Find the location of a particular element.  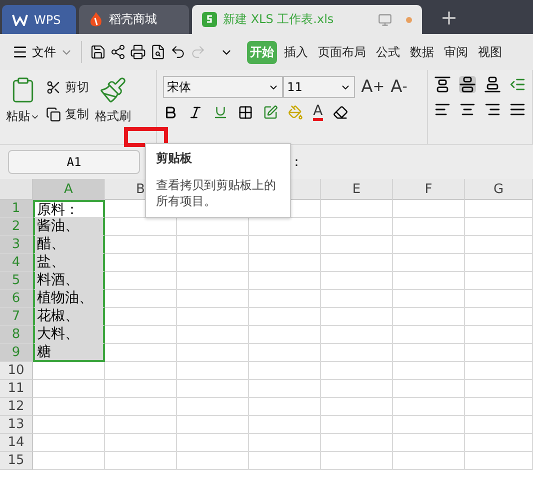

menu-tab: 公式 is located at coordinates (388, 52).